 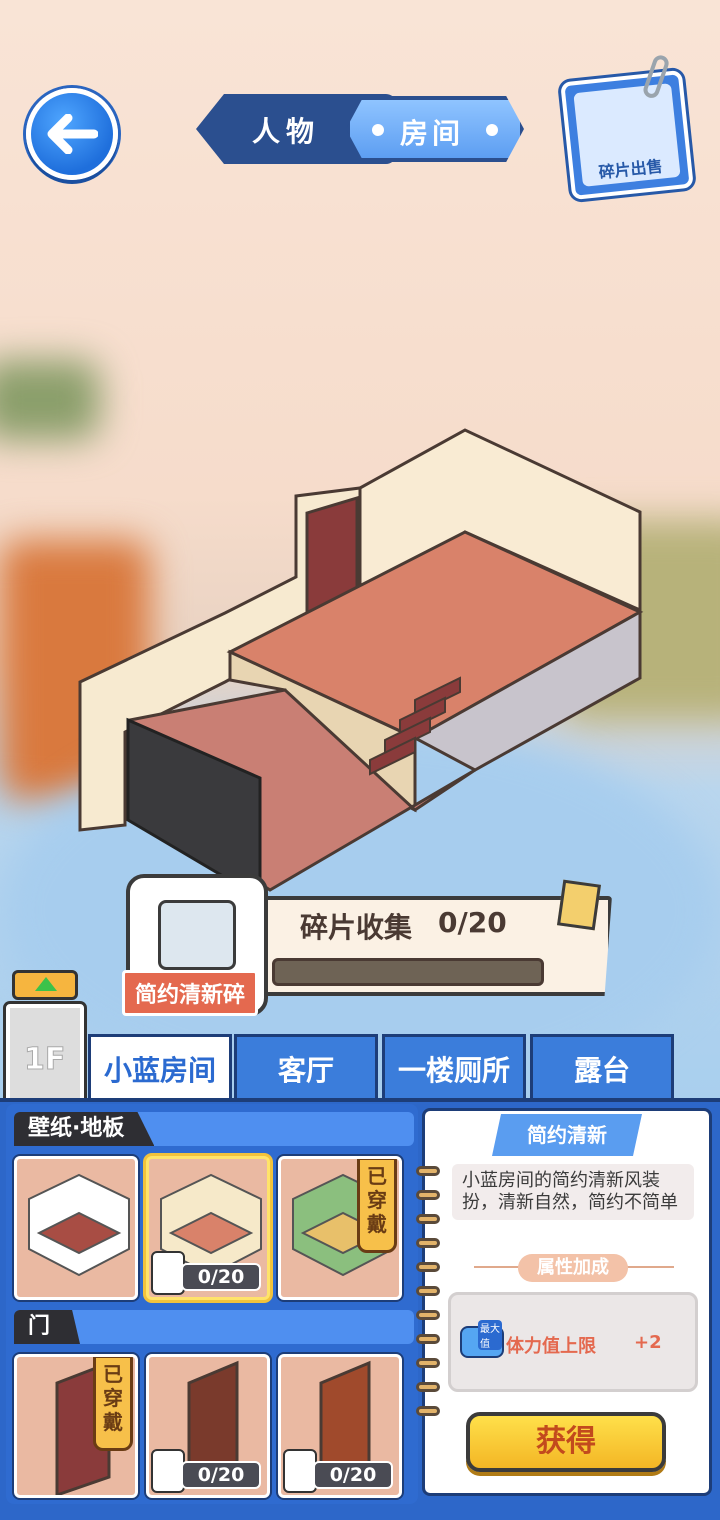 I want to click on fragment-sell-button: 碎片出售, so click(x=627, y=127).